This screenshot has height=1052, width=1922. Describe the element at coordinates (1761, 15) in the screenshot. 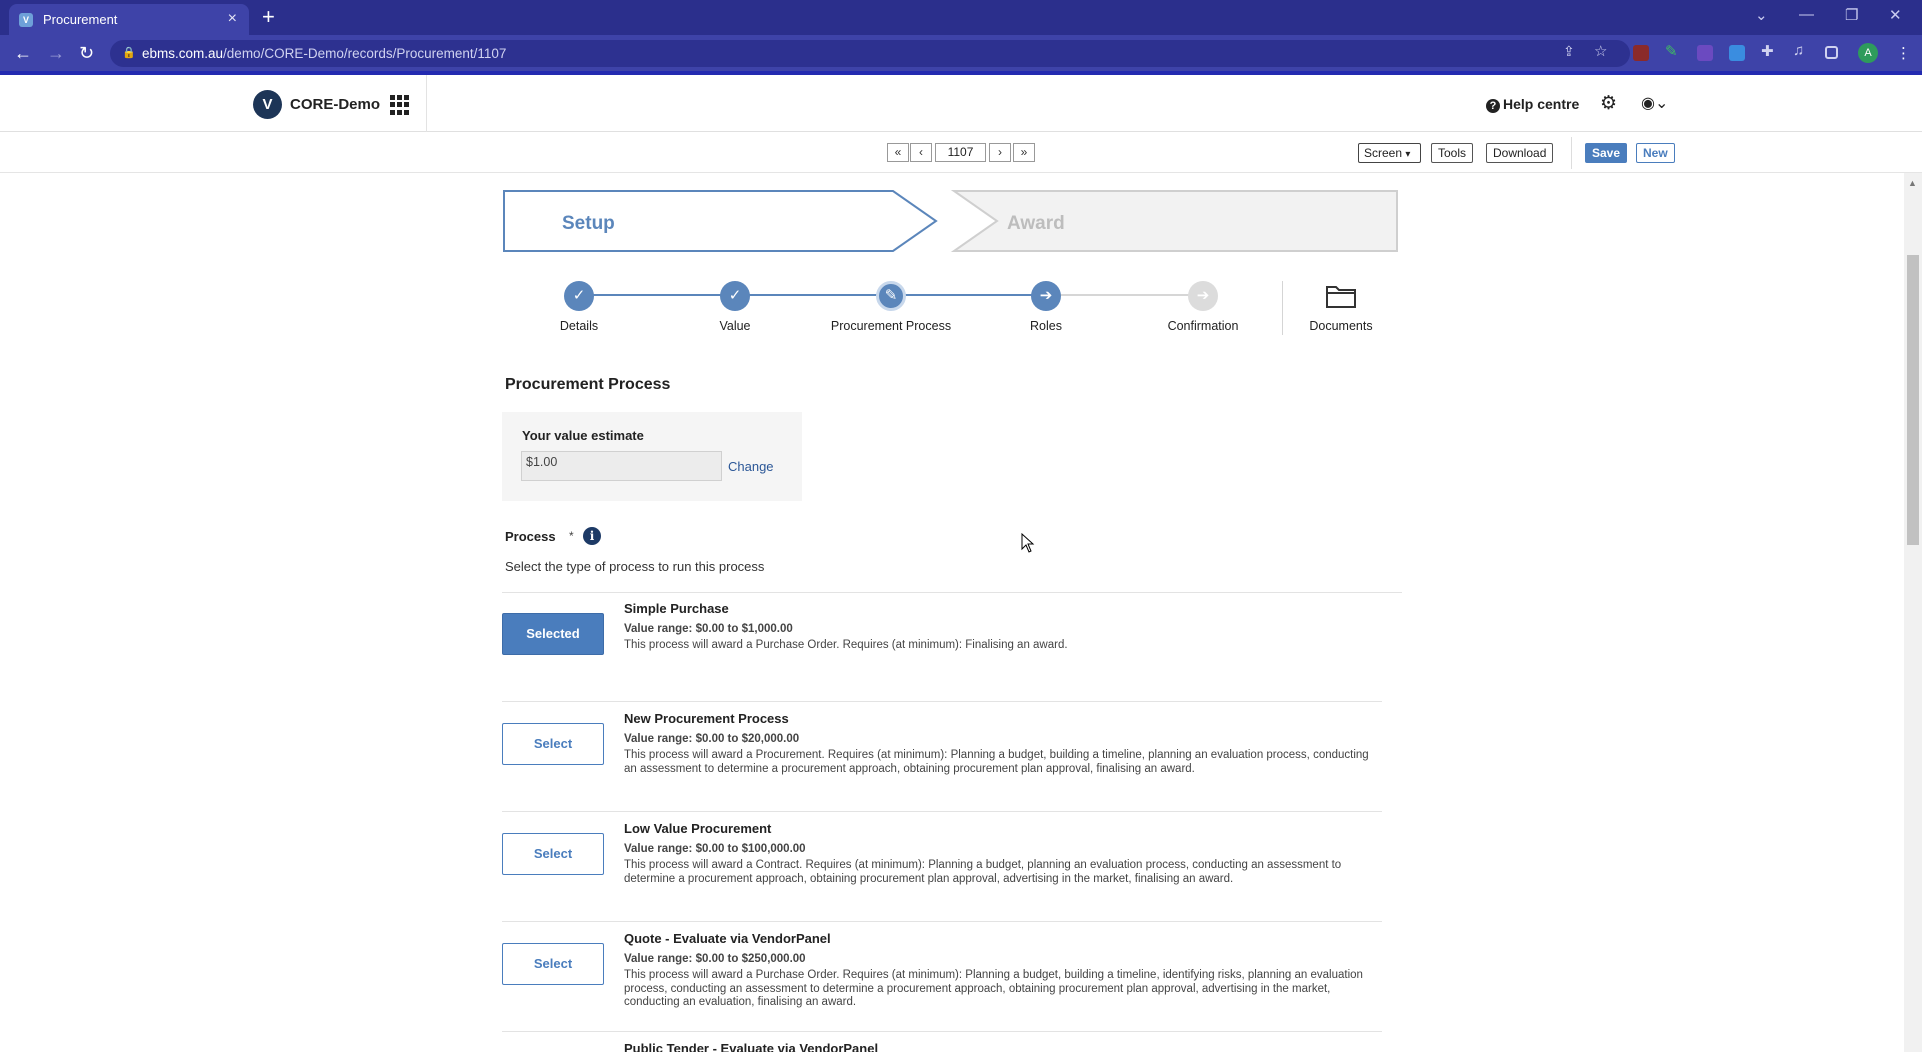

I see `tab-search-icon: ⌄` at that location.